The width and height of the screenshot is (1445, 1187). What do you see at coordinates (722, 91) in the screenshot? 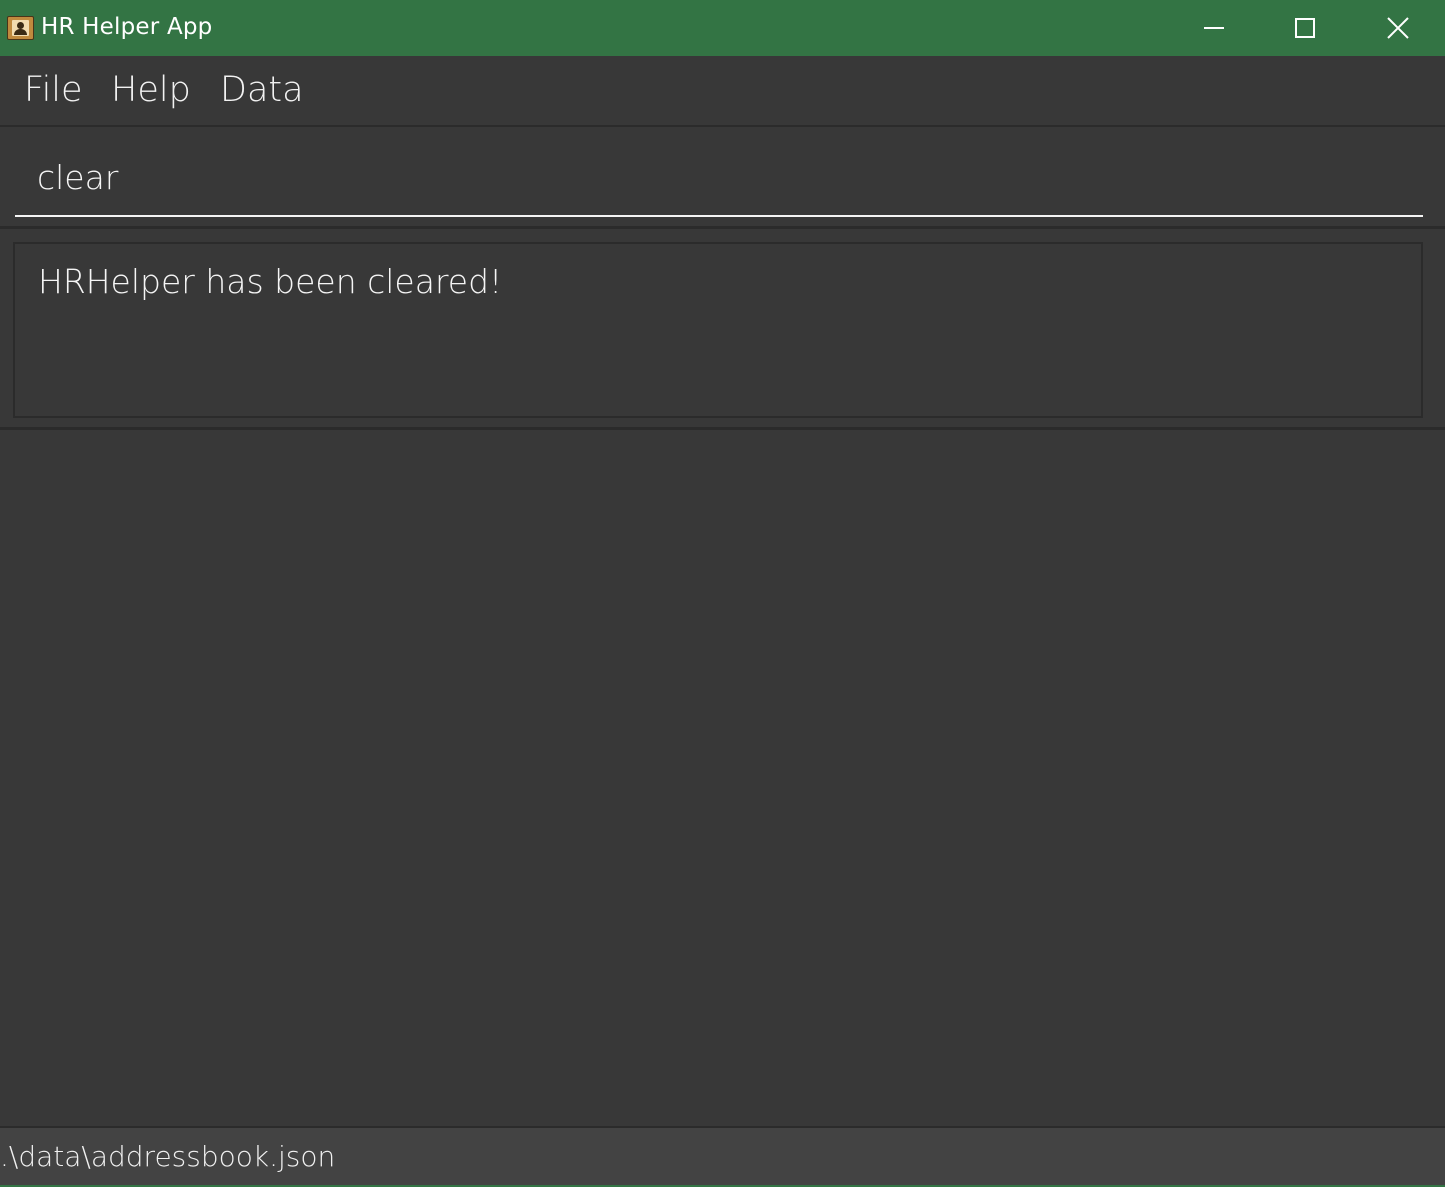
I see `menu-bar: File Help Data` at bounding box center [722, 91].